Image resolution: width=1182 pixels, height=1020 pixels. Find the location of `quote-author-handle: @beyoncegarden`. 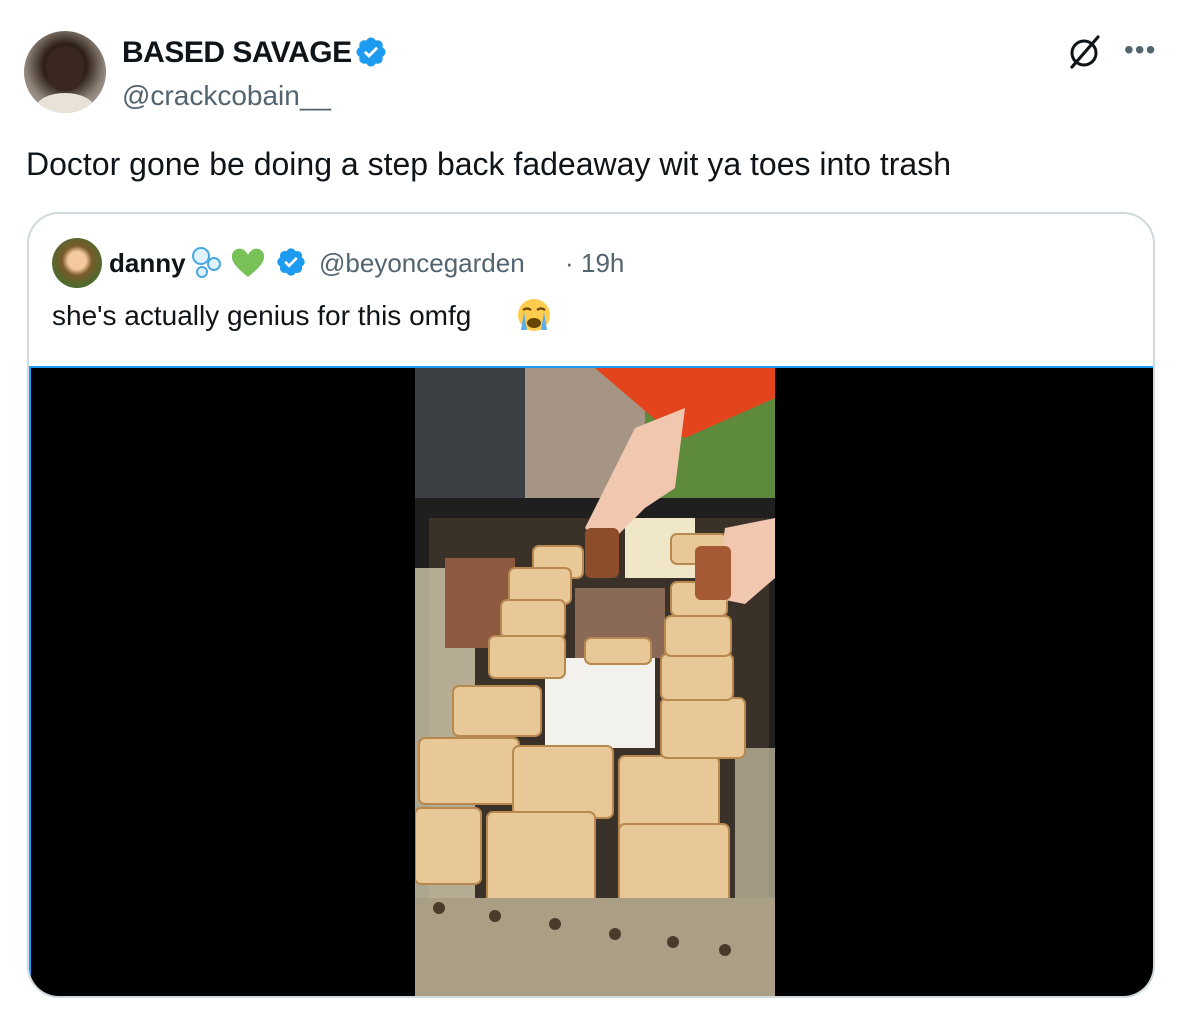

quote-author-handle: @beyoncegarden is located at coordinates (422, 263).